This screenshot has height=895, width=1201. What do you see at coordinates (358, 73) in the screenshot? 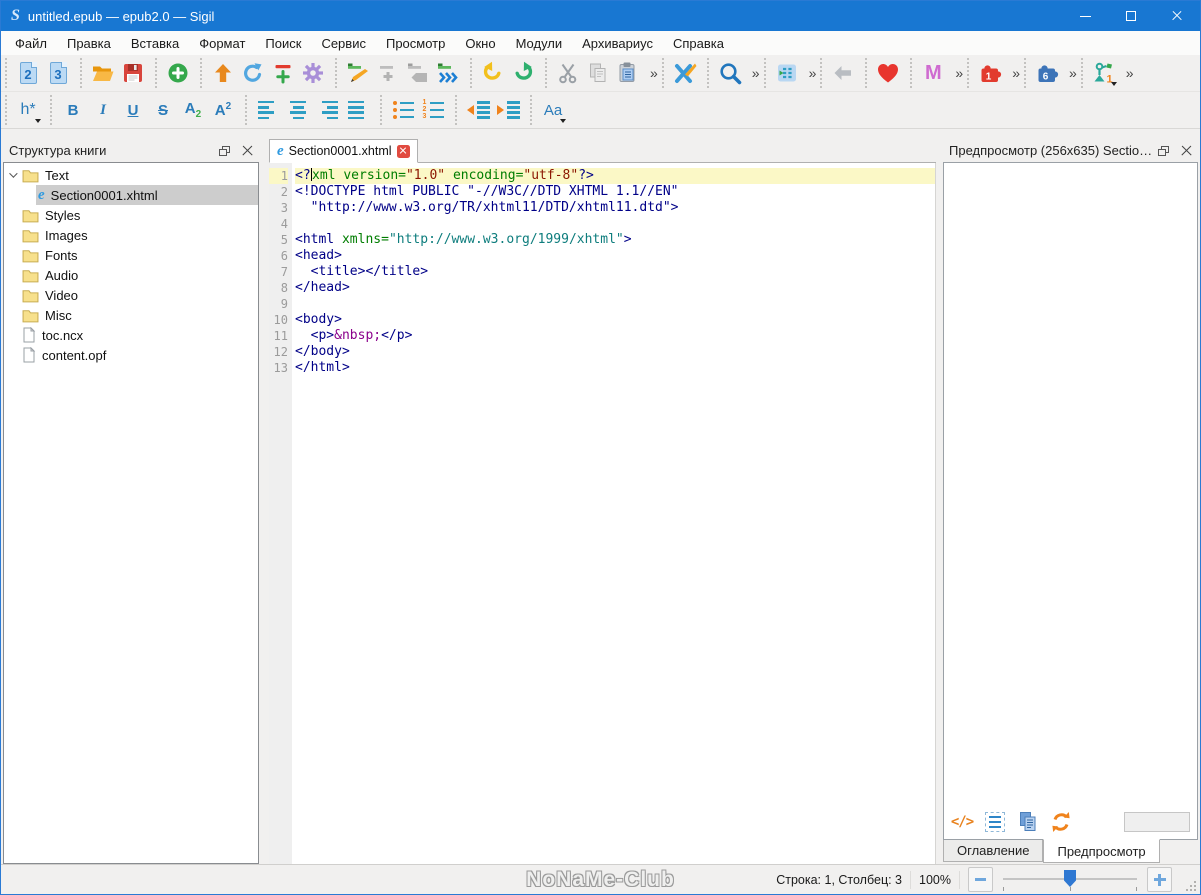
I see `edit-clip-button` at bounding box center [358, 73].